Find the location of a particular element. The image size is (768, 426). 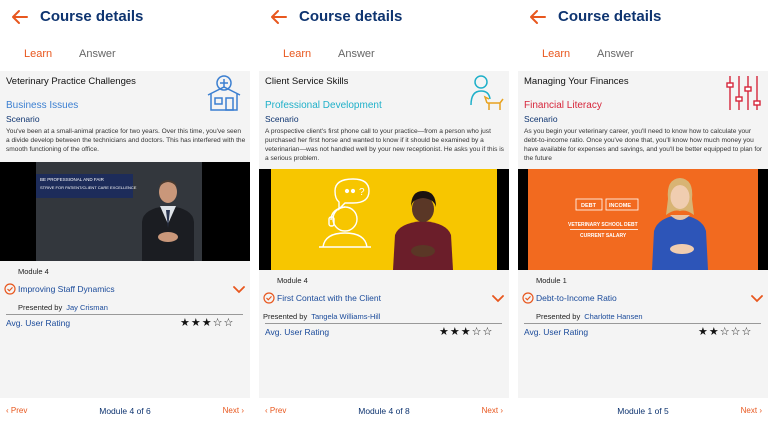

footer-nav: Module 1 of 5 Next › is located at coordinates (643, 412).